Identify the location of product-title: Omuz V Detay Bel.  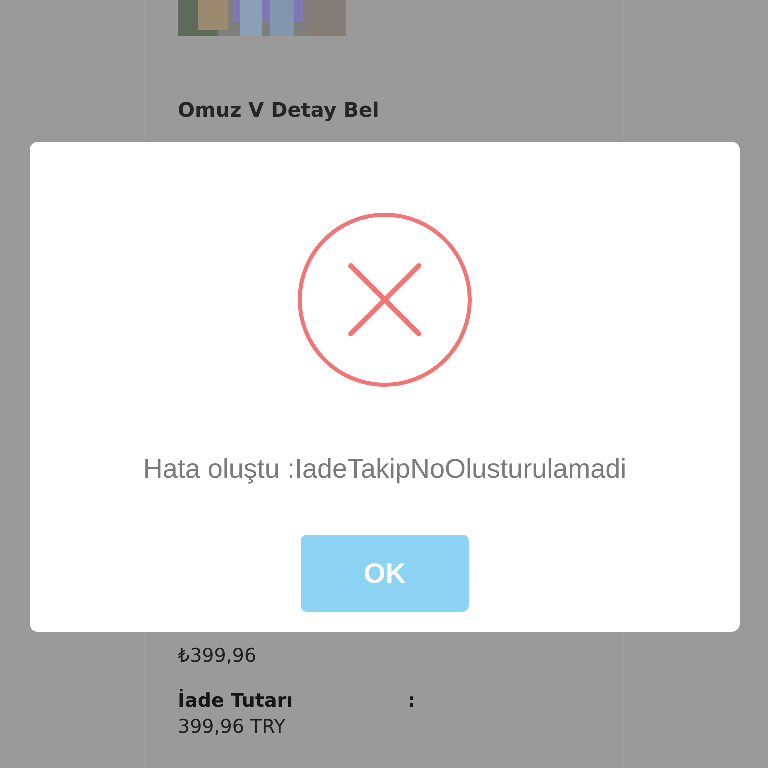
(279, 110).